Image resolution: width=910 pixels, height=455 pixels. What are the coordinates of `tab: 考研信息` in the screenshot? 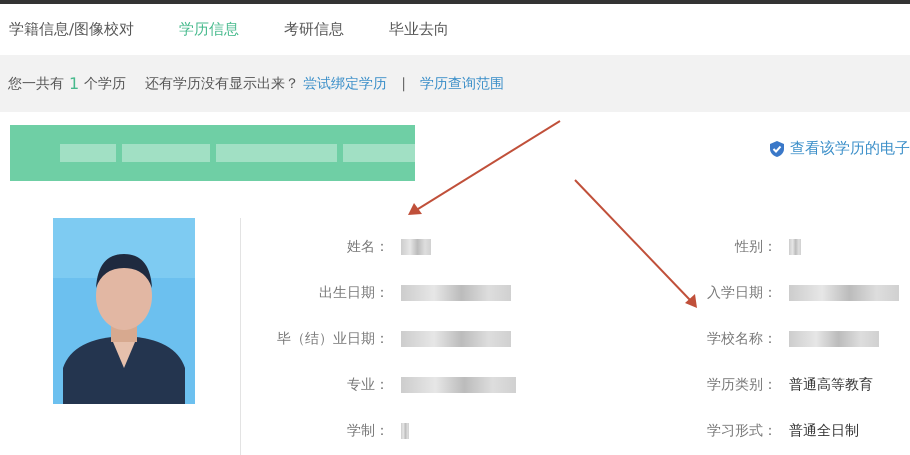 It's located at (314, 29).